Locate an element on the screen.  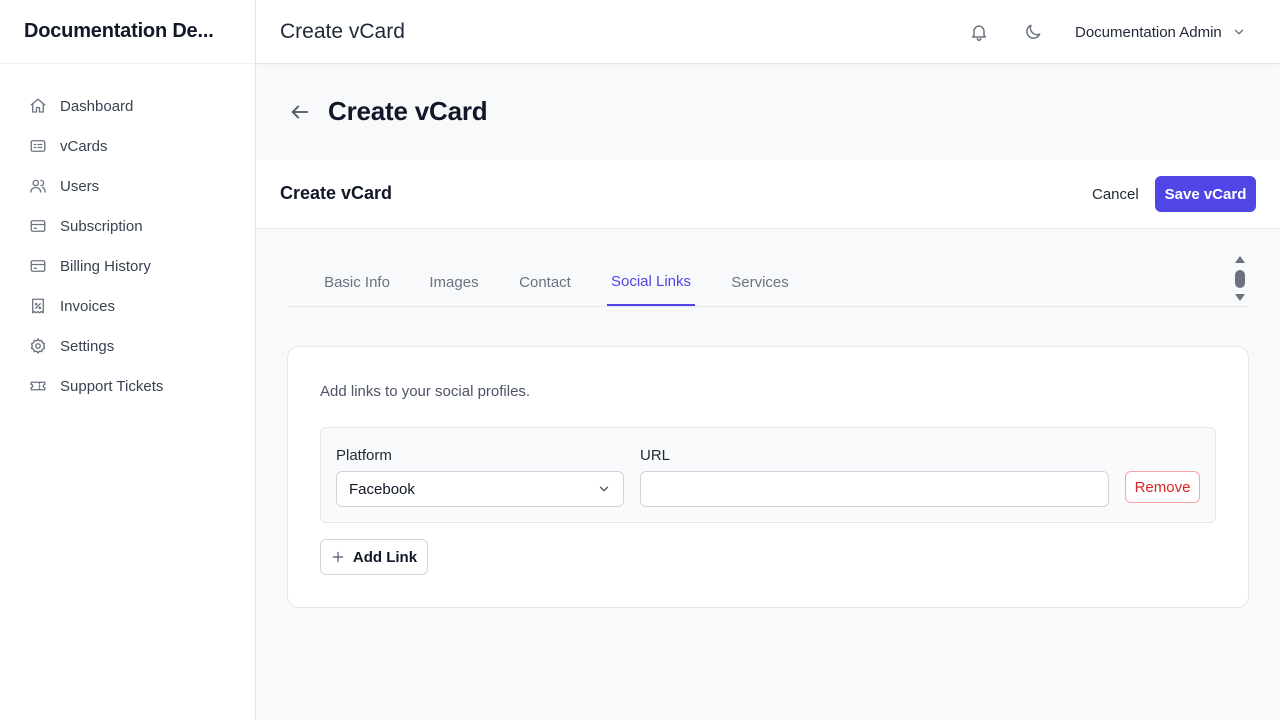
ticket-icon is located at coordinates (38, 386).